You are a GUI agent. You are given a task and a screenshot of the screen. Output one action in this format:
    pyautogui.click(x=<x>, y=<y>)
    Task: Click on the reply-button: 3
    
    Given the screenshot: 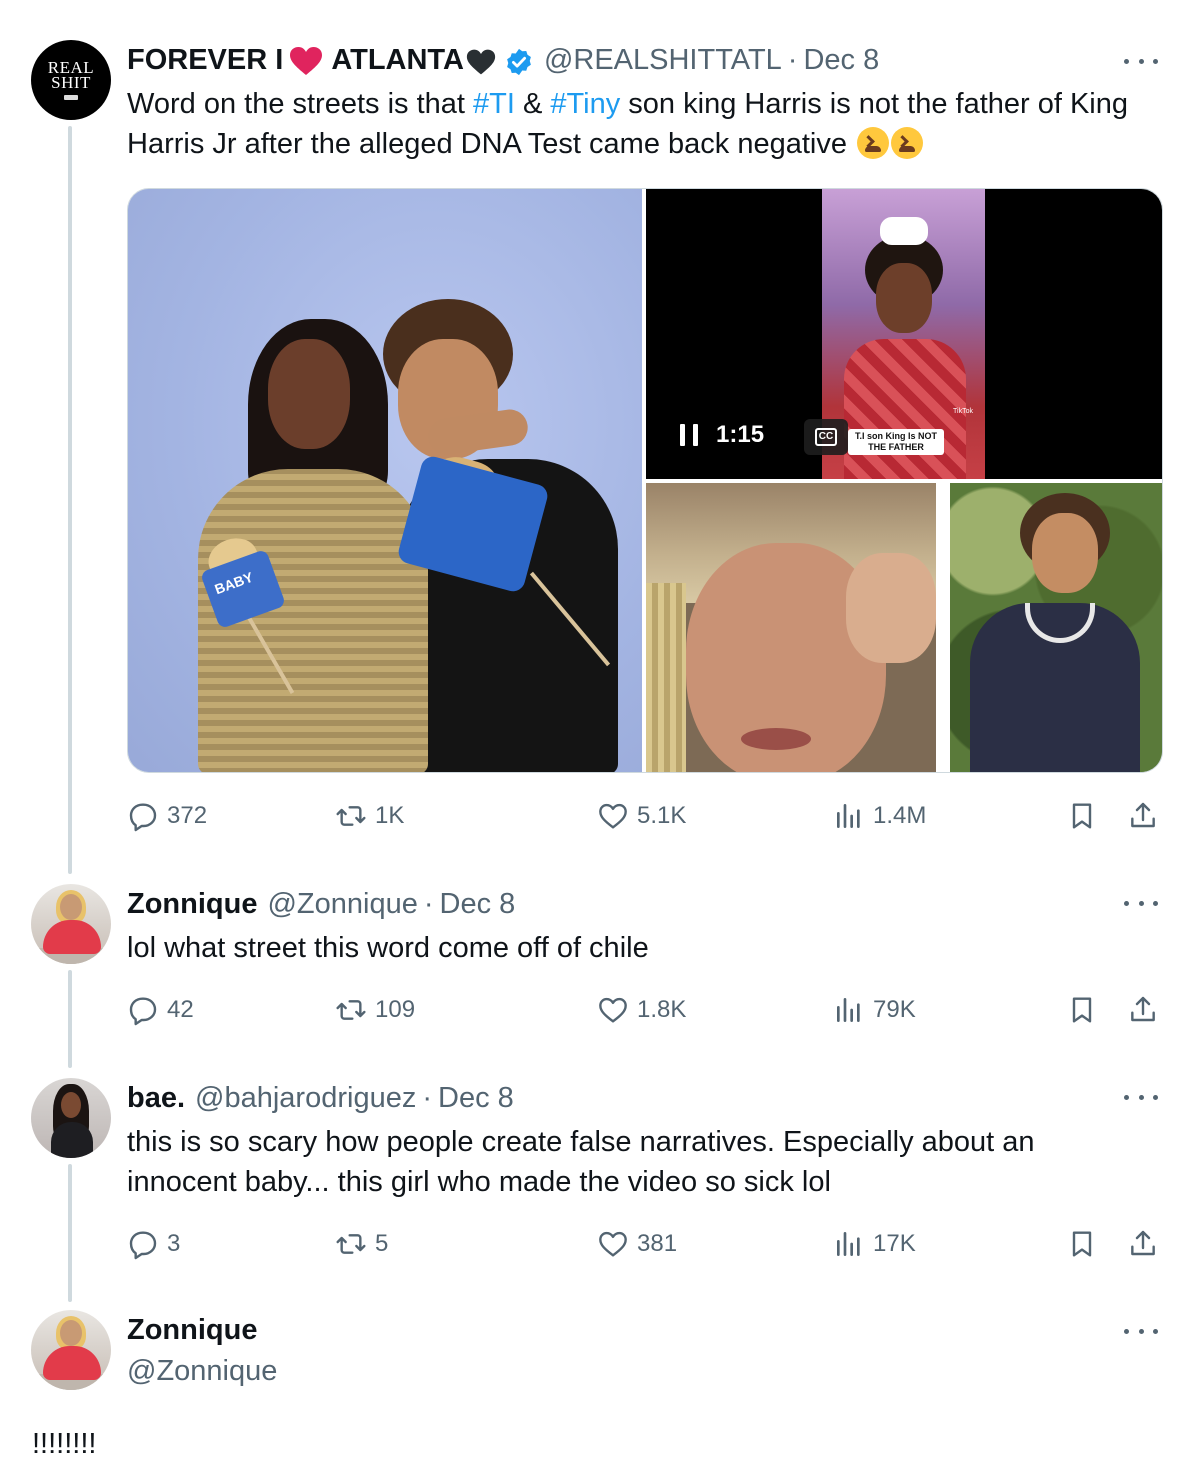 What is the action you would take?
    pyautogui.click(x=153, y=1244)
    